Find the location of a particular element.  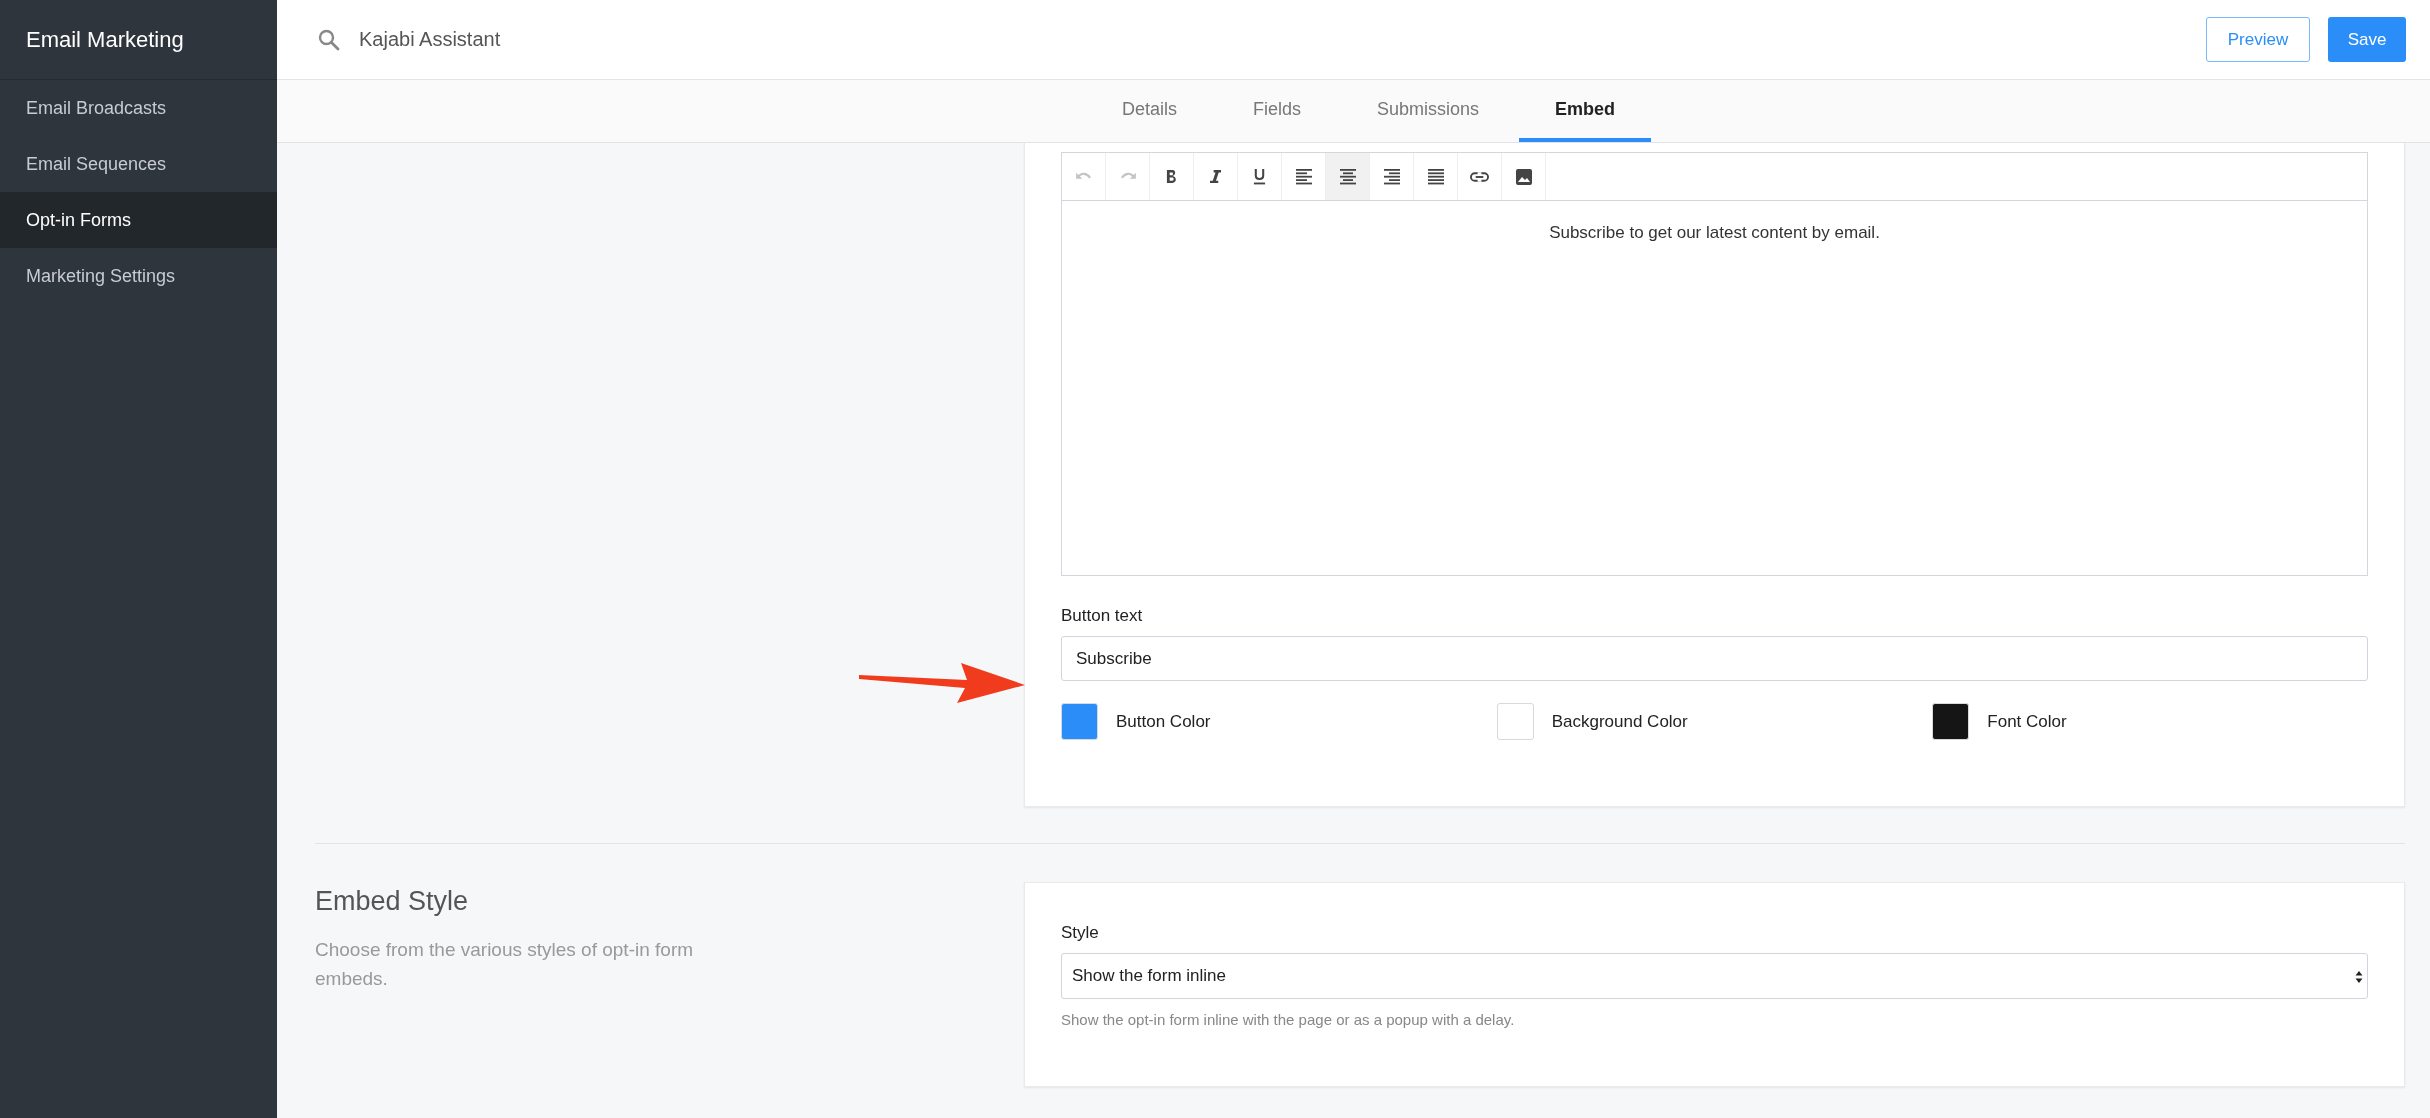

color-label: Font Color is located at coordinates (2027, 721).